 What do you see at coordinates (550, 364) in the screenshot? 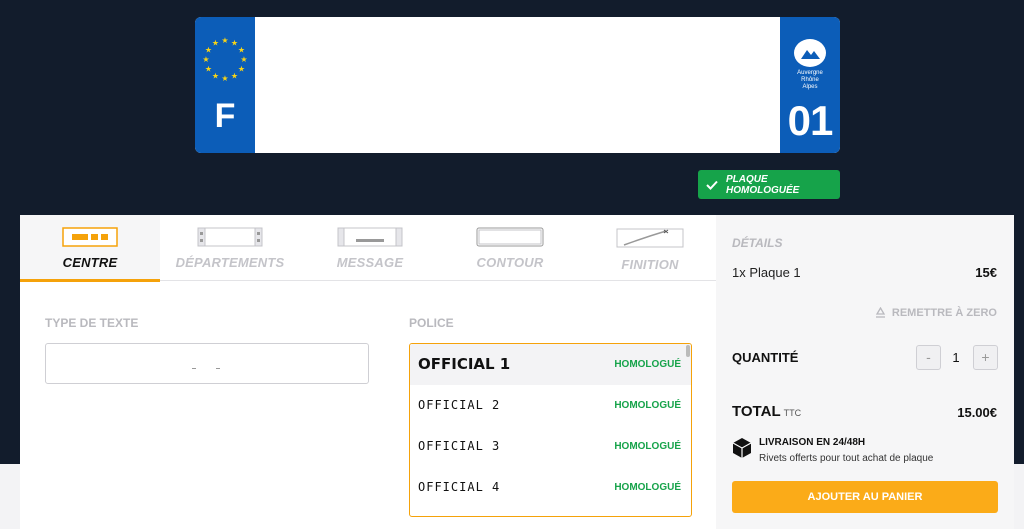
I see `font-option: OFFICIAL 1 HOMOLOGUÉ` at bounding box center [550, 364].